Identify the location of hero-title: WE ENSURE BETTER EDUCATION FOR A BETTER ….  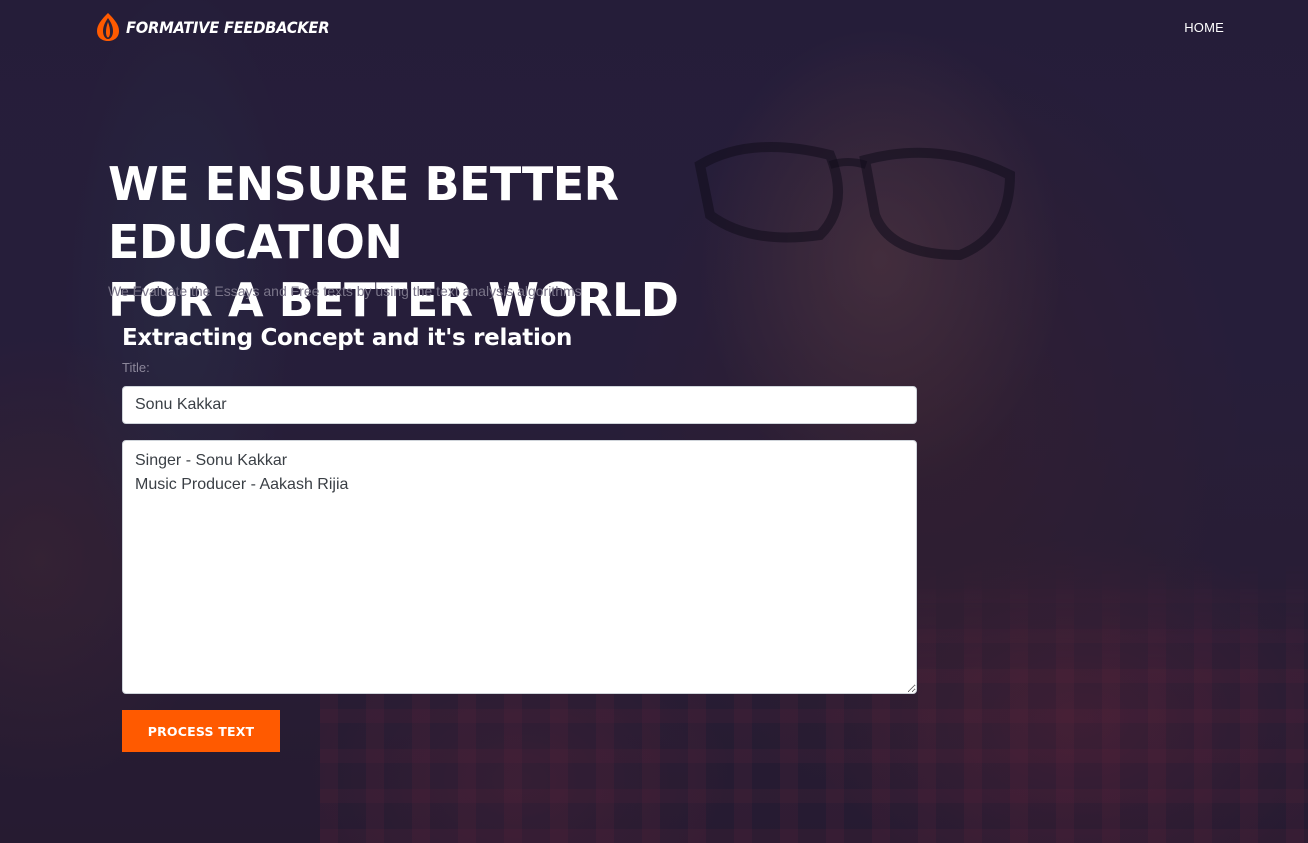
(508, 242).